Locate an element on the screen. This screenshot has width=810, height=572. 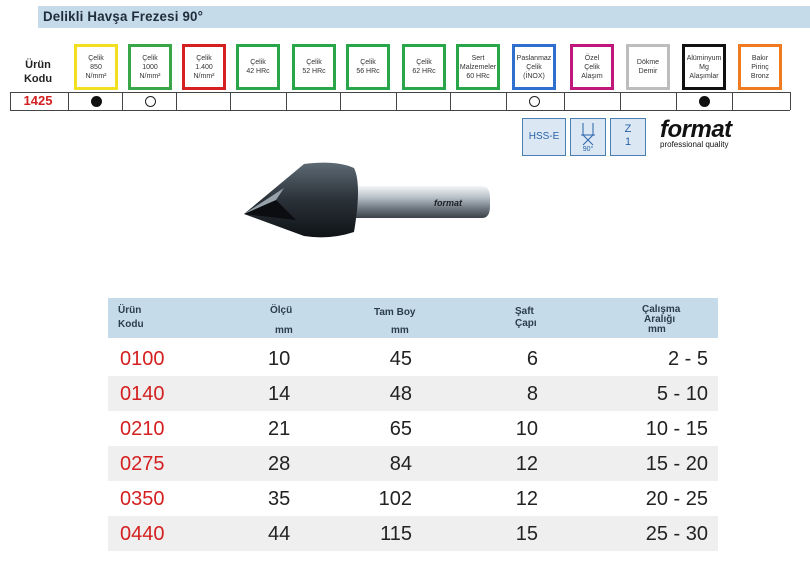
grid-header: Ürün Kodu is located at coordinates (38, 72).